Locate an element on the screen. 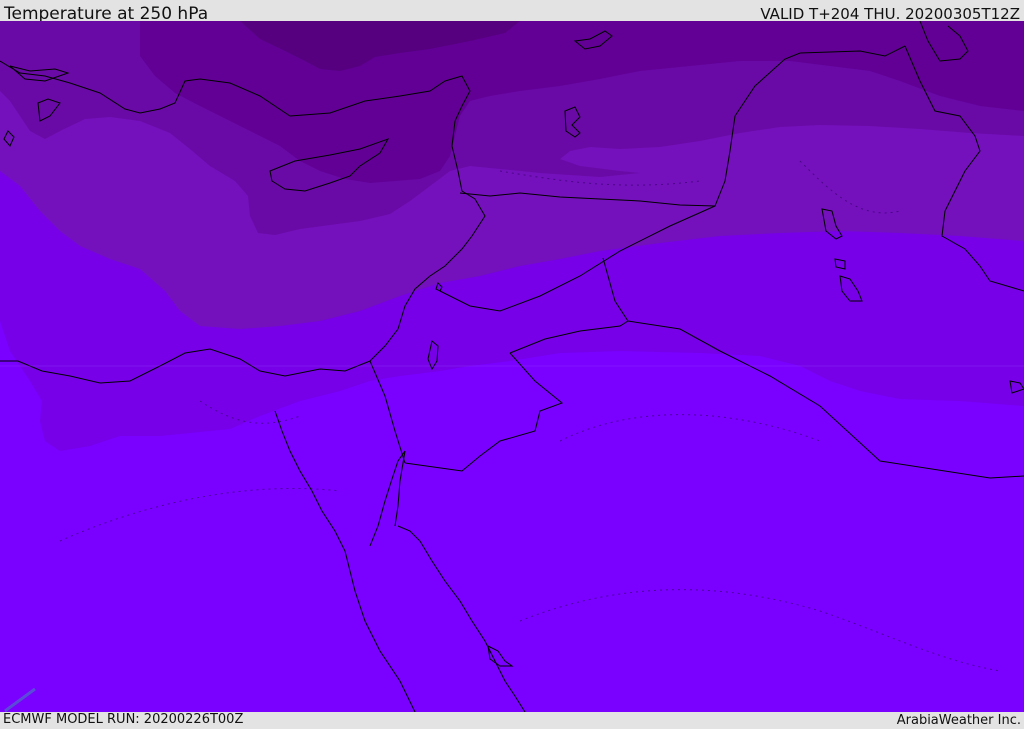 The height and width of the screenshot is (729, 1024). model-run-label: ECMWF MODEL RUN: 20200226T00Z is located at coordinates (123, 719).